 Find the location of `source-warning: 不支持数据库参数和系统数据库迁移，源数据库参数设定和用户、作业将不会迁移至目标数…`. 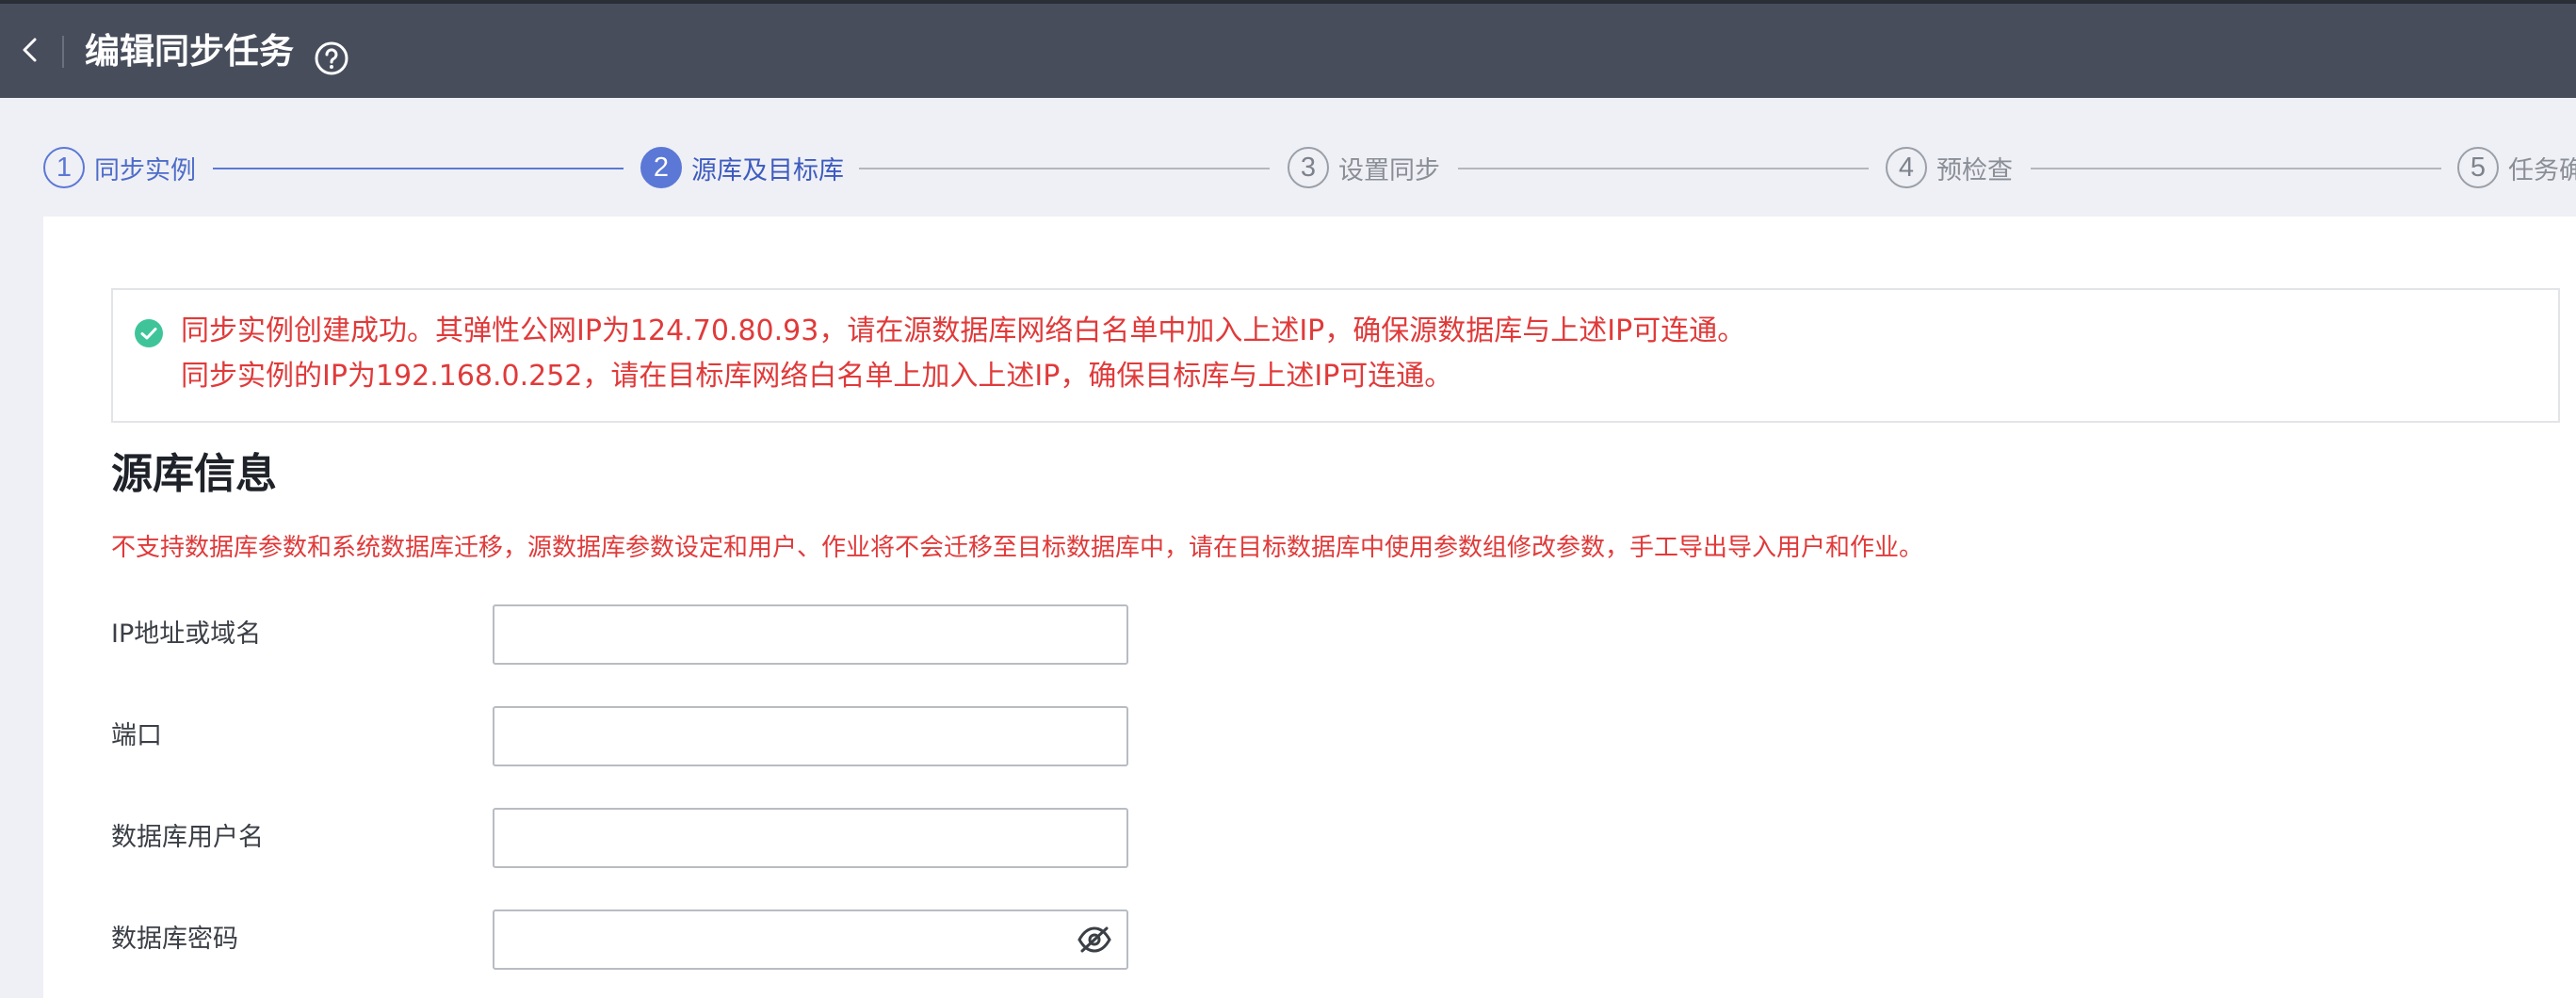

source-warning: 不支持数据库参数和系统数据库迁移，源数据库参数设定和用户、作业将不会迁移至目标数… is located at coordinates (1018, 548).